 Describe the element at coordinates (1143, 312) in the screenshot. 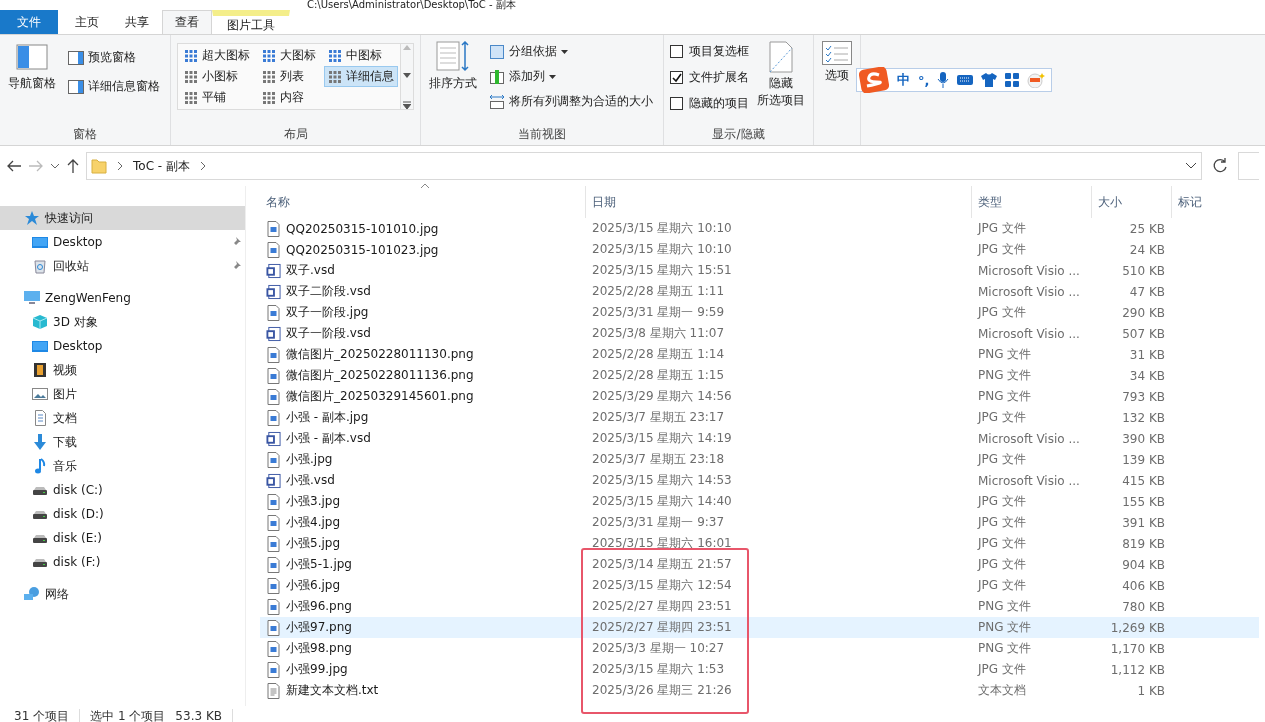

I see `size-cell-text: 290 KB` at that location.